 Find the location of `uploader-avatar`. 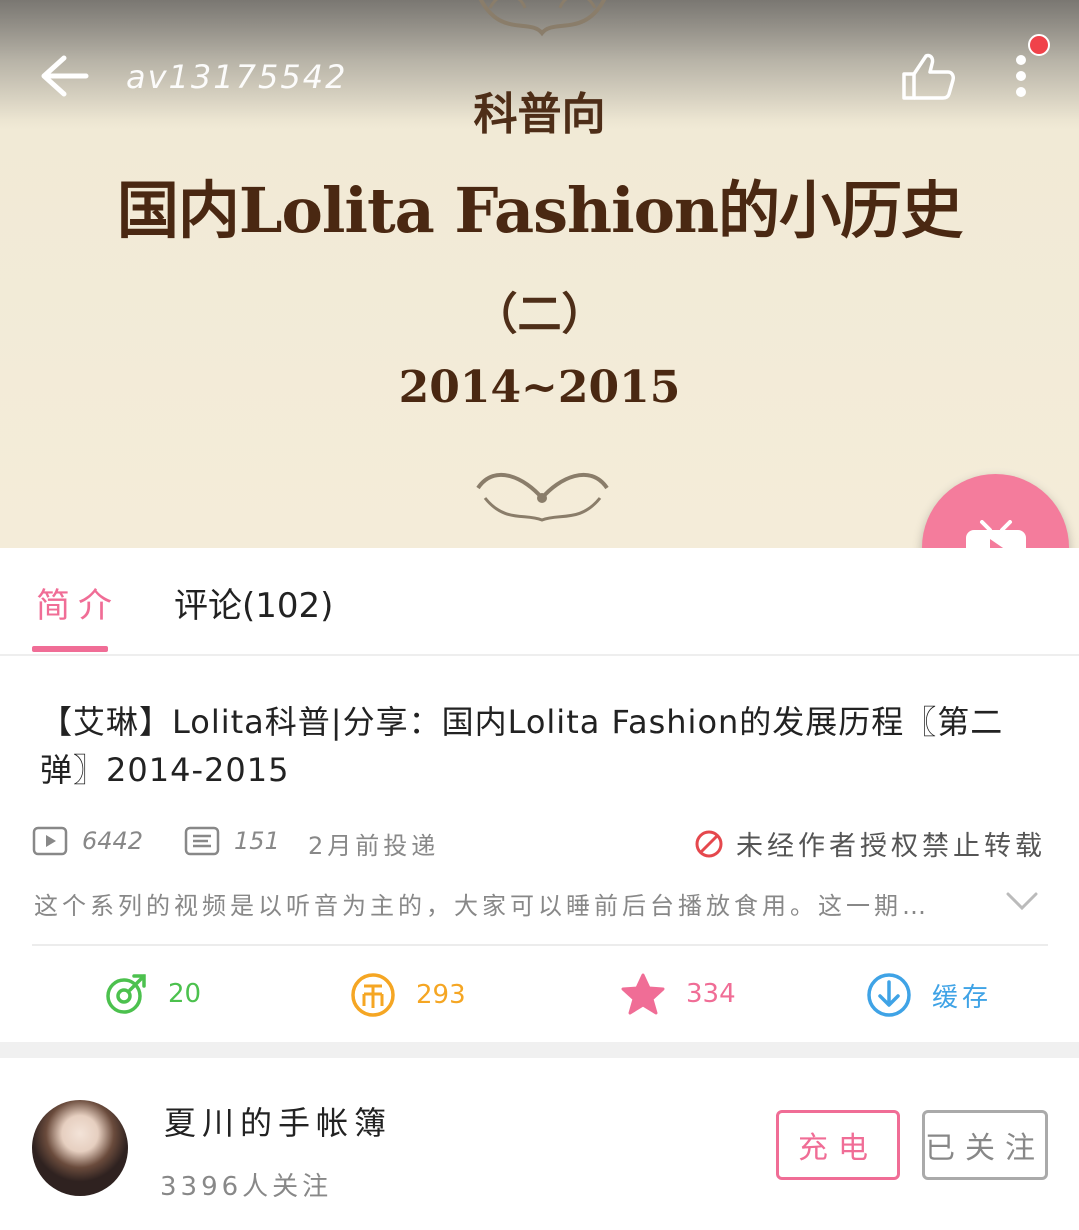

uploader-avatar is located at coordinates (80, 1148).